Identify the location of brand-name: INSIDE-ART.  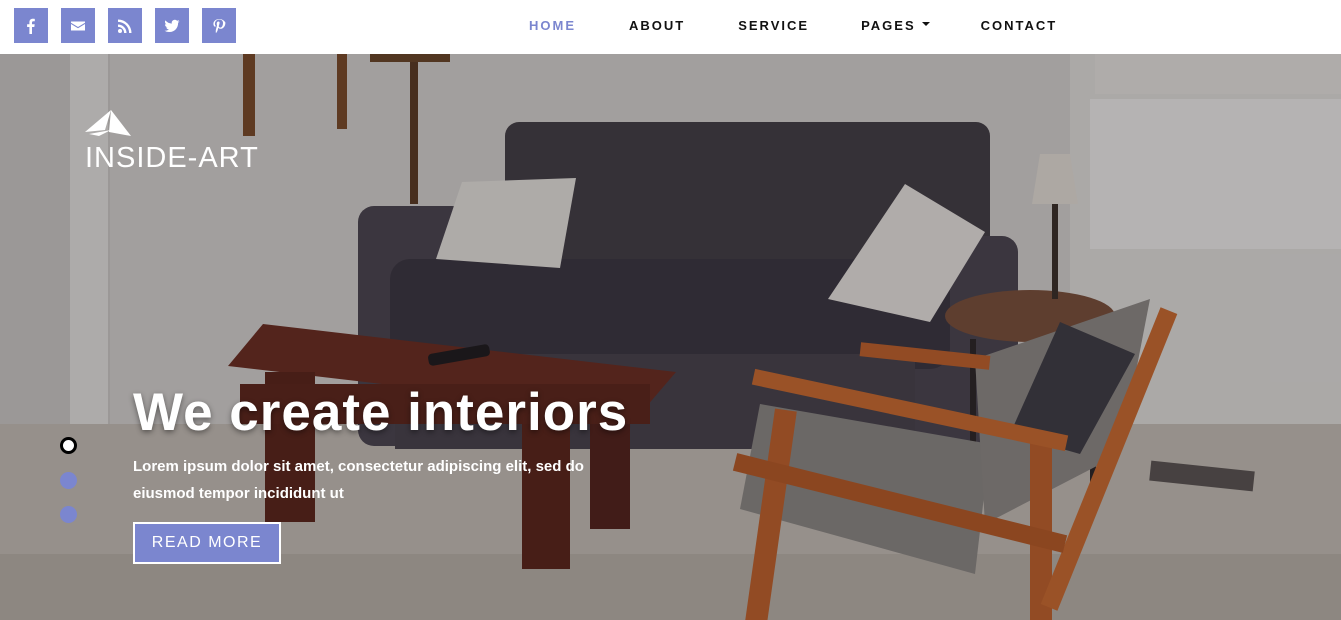
(172, 158).